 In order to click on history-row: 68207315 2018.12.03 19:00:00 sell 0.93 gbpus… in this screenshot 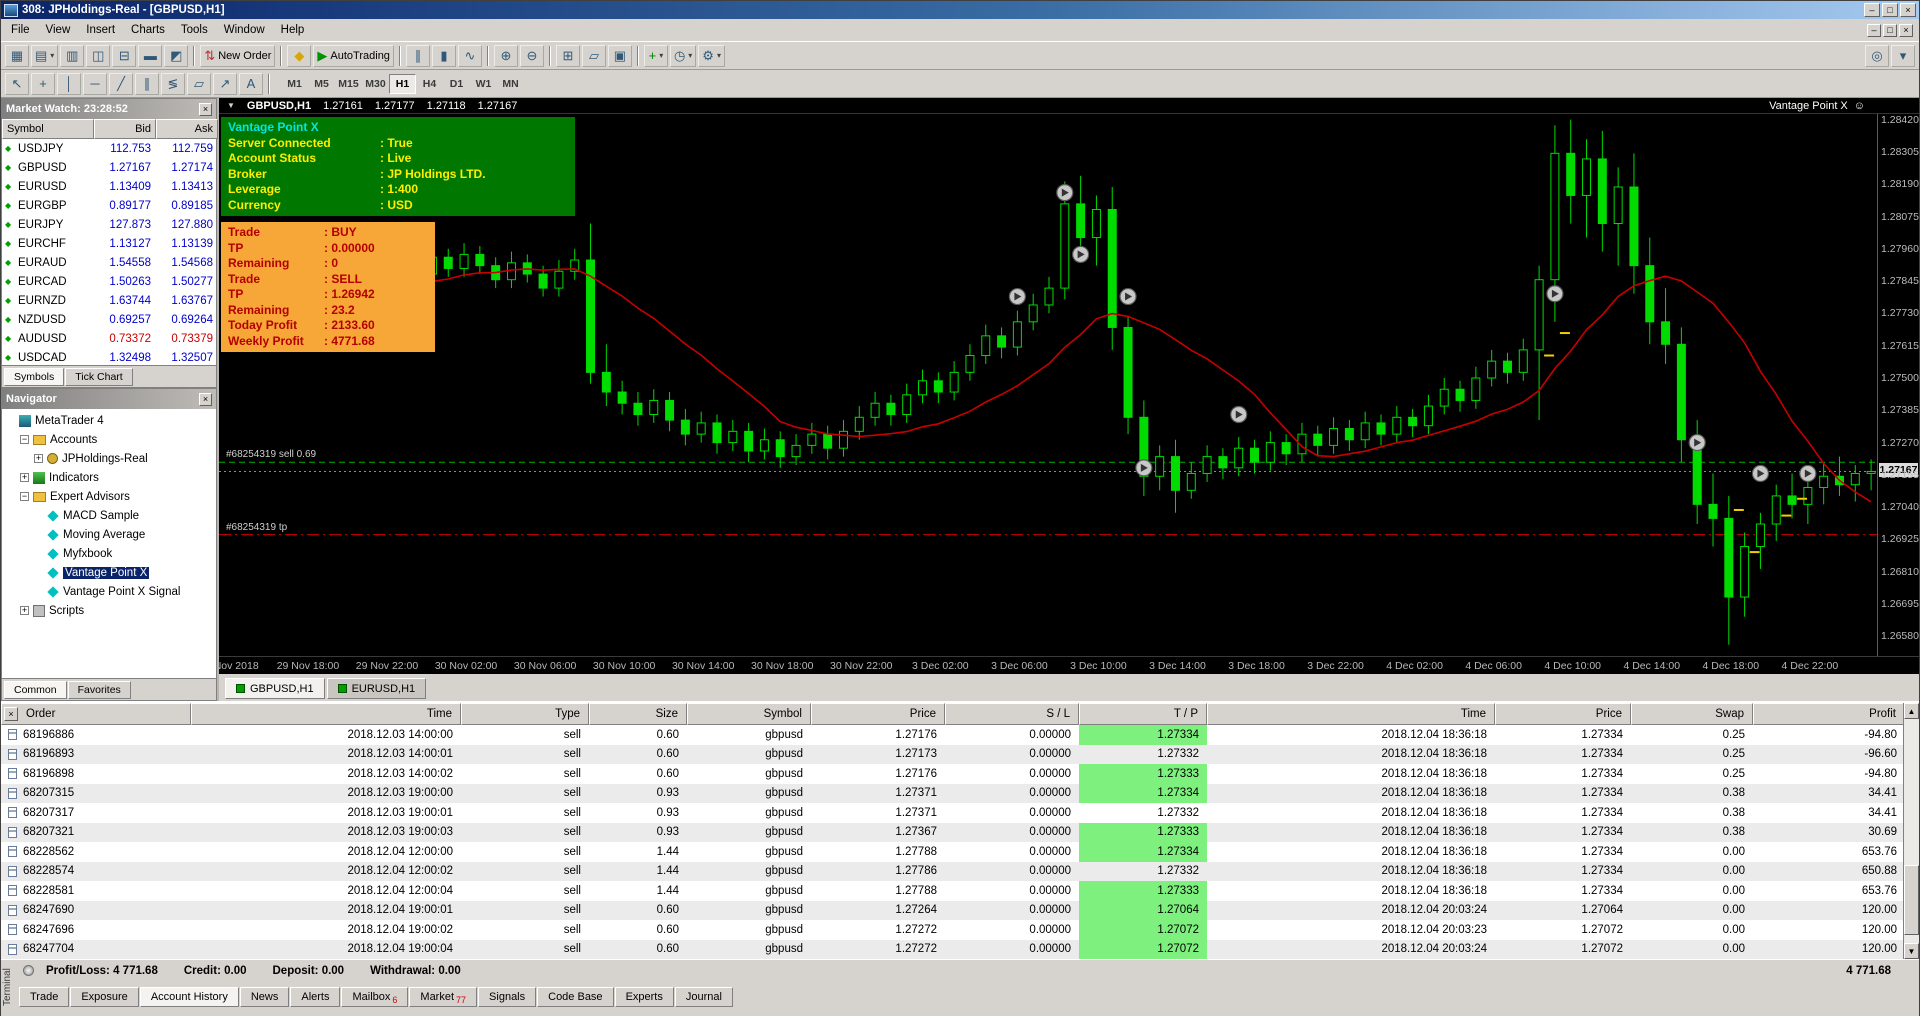, I will do `click(960, 793)`.